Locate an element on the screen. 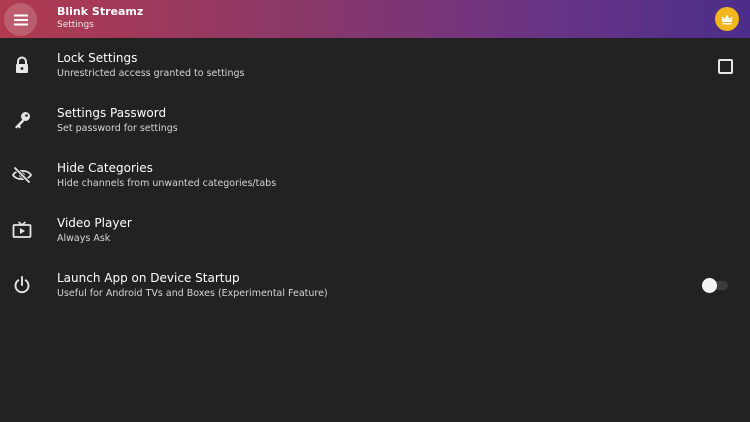 This screenshot has width=750, height=422. app-bar: Blink Streamz Settings is located at coordinates (375, 19).